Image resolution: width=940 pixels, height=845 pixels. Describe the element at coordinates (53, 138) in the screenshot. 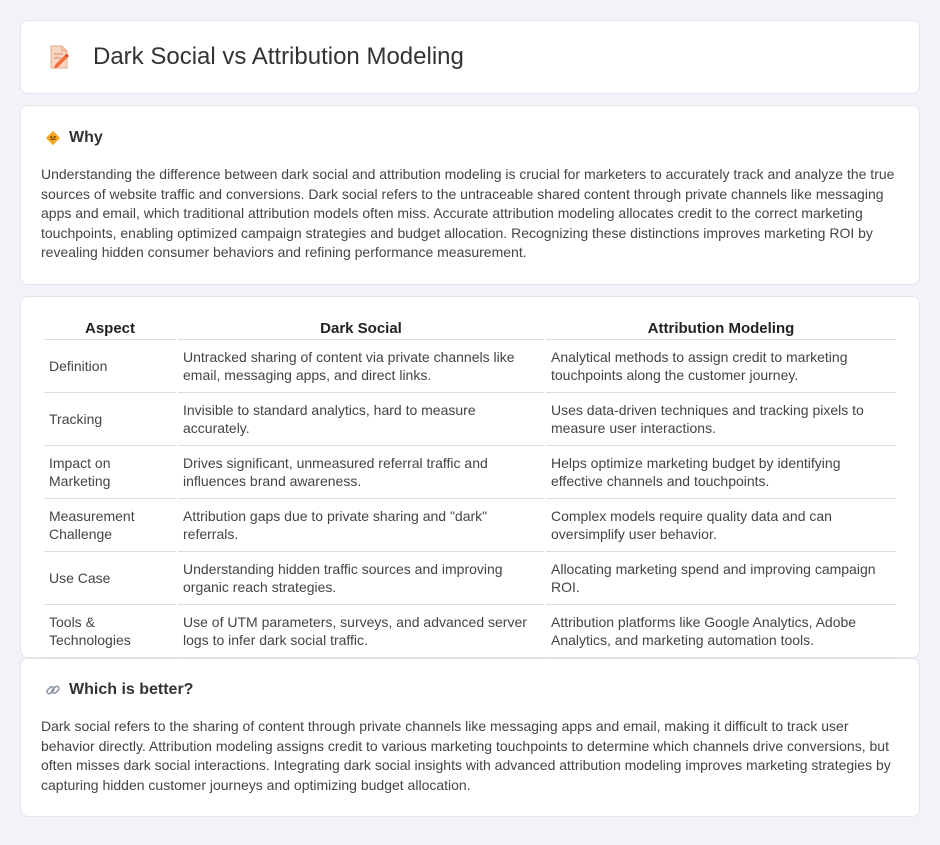

I see `warning-sign-icon` at that location.